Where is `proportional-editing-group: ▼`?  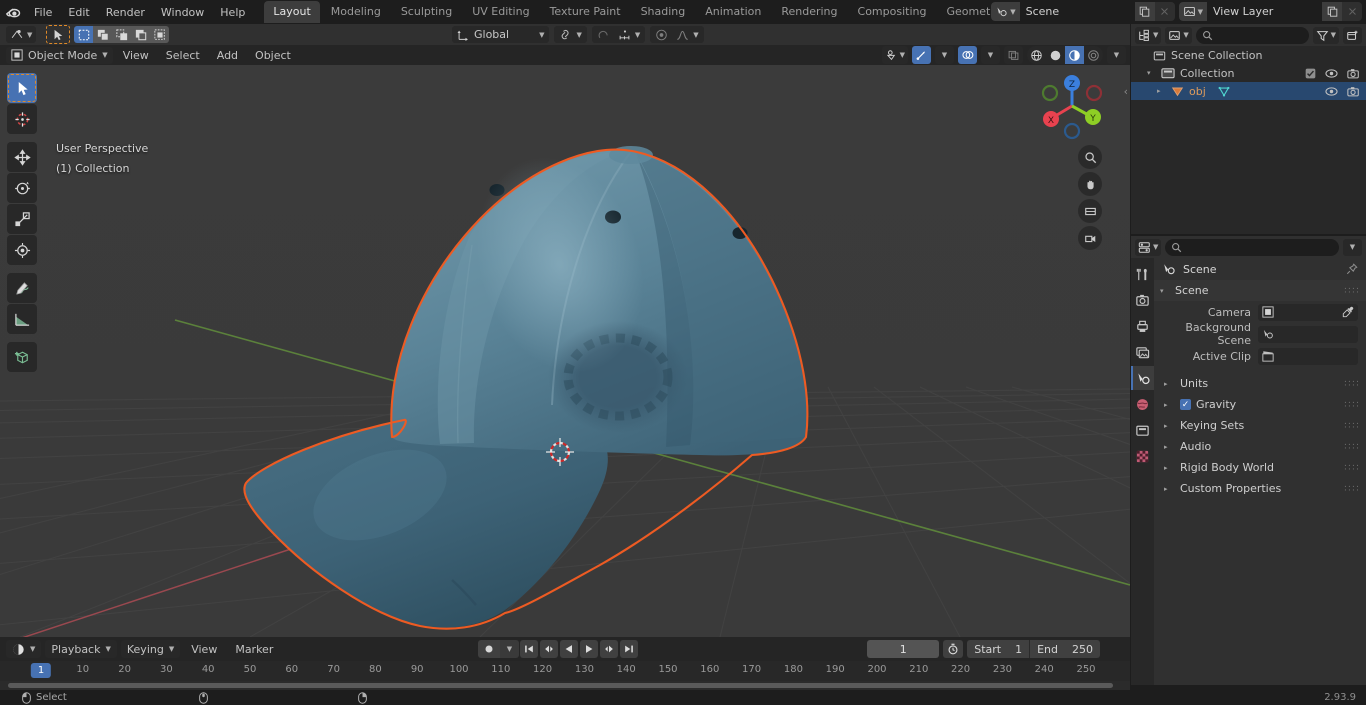 proportional-editing-group: ▼ is located at coordinates (618, 34).